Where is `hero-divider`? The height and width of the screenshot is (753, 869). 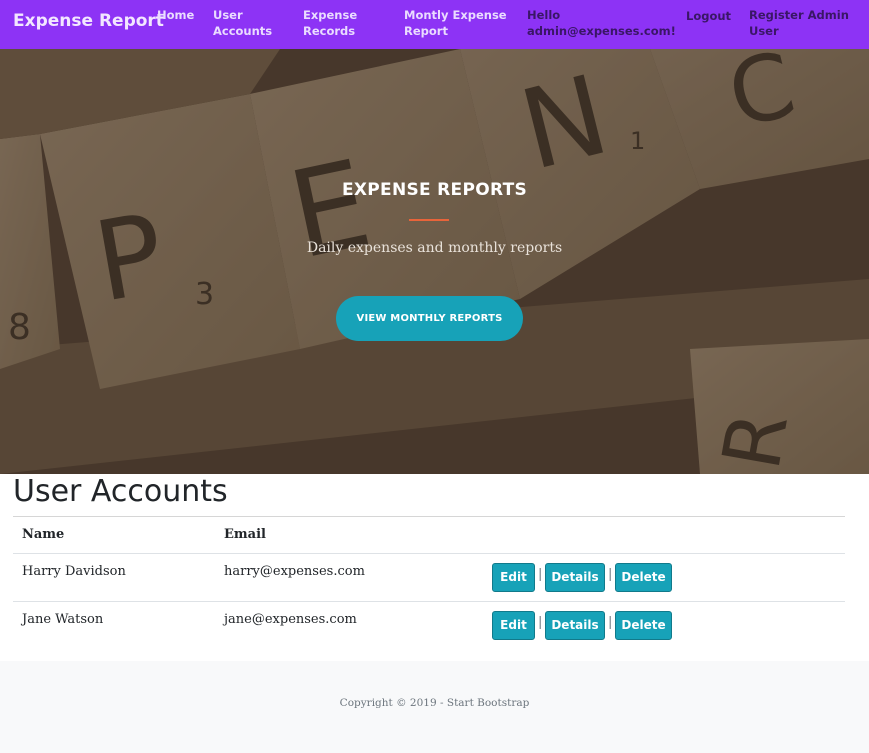
hero-divider is located at coordinates (429, 220).